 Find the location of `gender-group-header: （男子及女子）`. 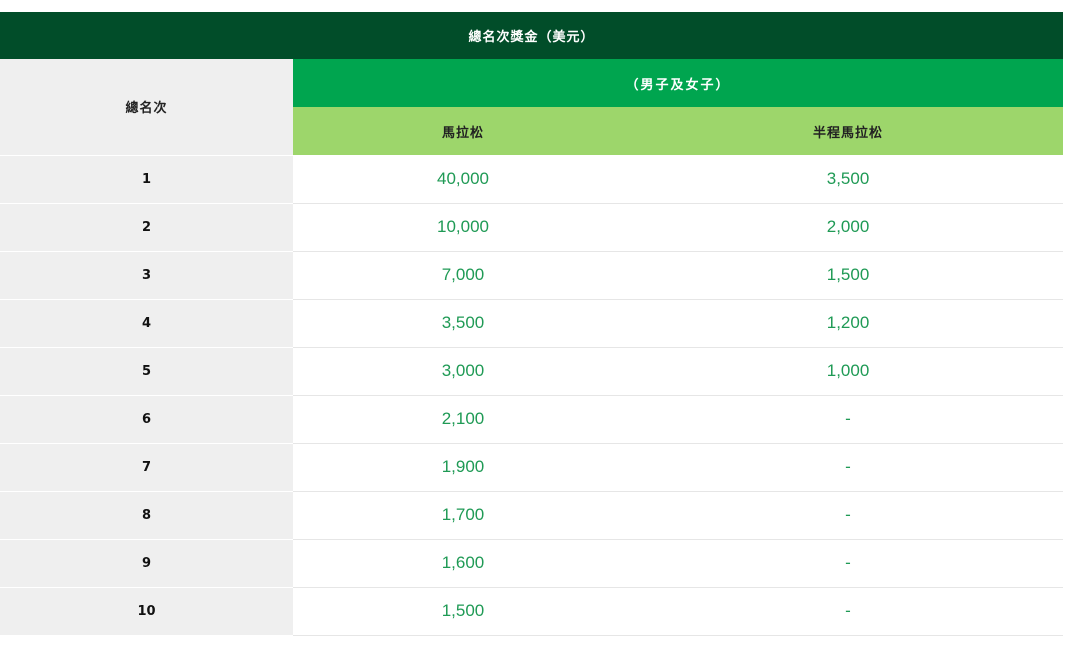

gender-group-header: （男子及女子） is located at coordinates (678, 83).